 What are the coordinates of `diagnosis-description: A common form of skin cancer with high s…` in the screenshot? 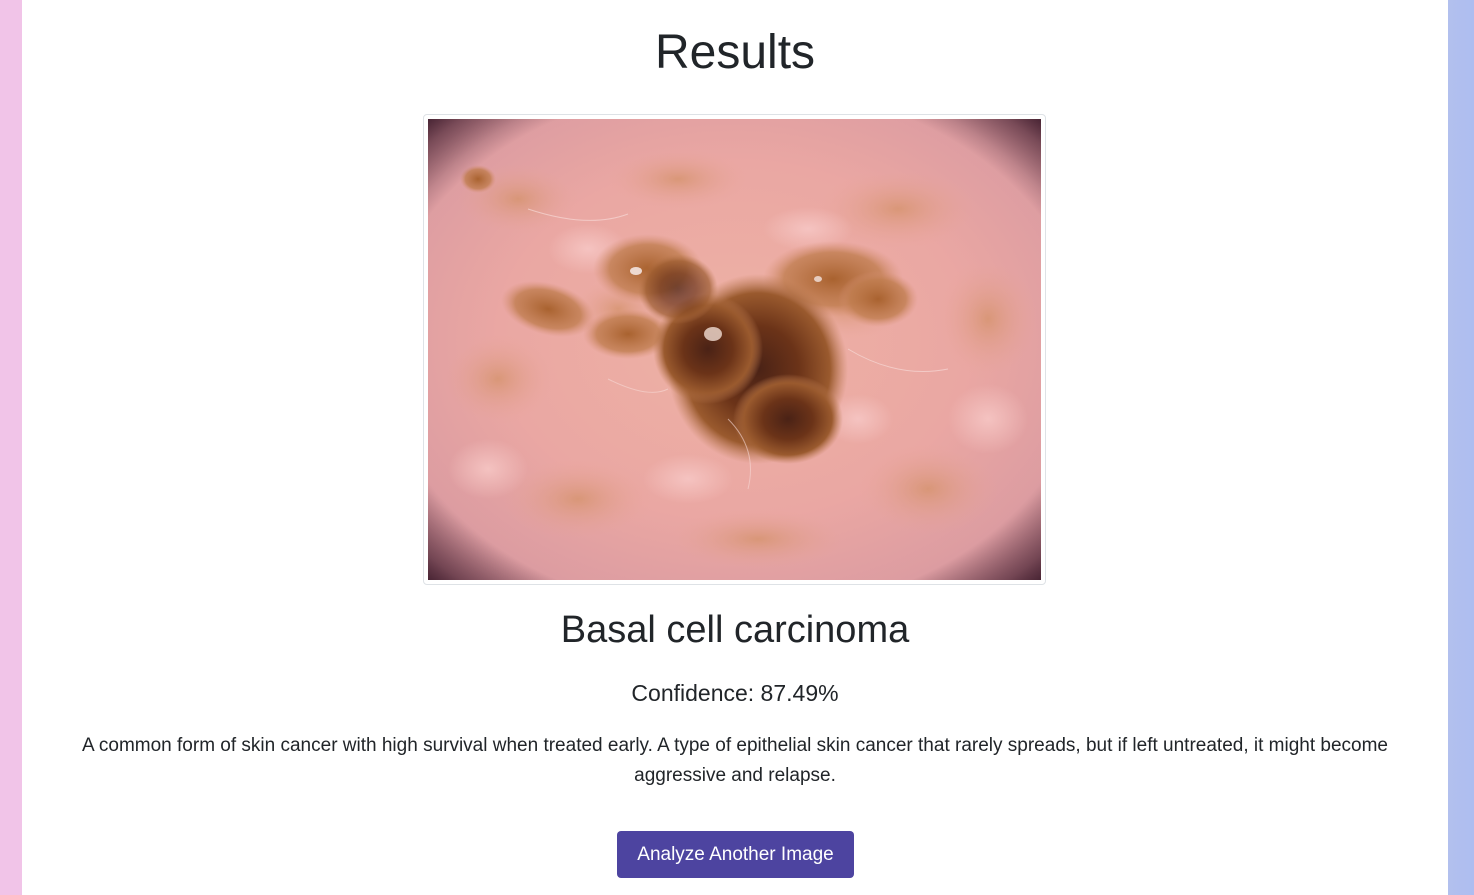 It's located at (734, 760).